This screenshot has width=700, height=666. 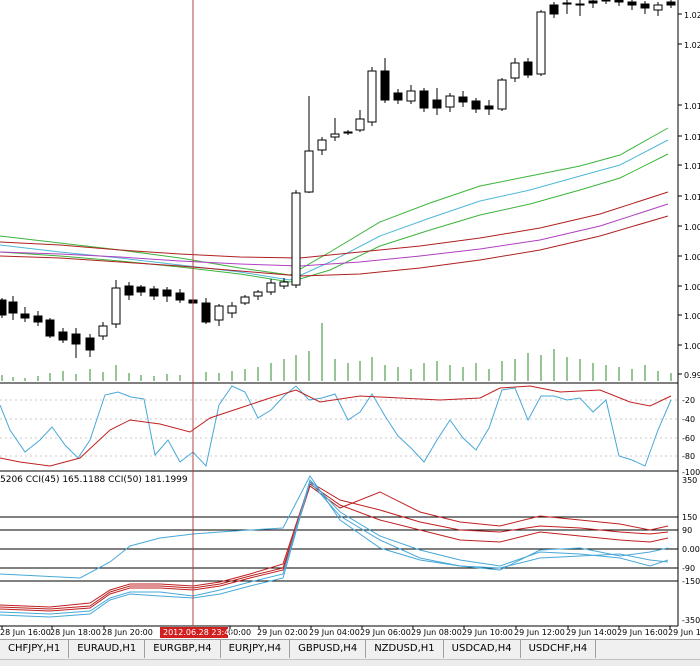 What do you see at coordinates (691, 549) in the screenshot?
I see `cci-label: 0.00` at bounding box center [691, 549].